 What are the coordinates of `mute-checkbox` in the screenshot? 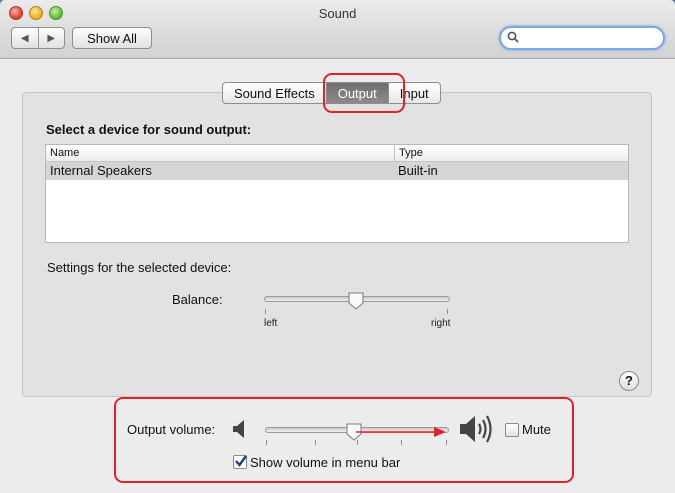 It's located at (512, 430).